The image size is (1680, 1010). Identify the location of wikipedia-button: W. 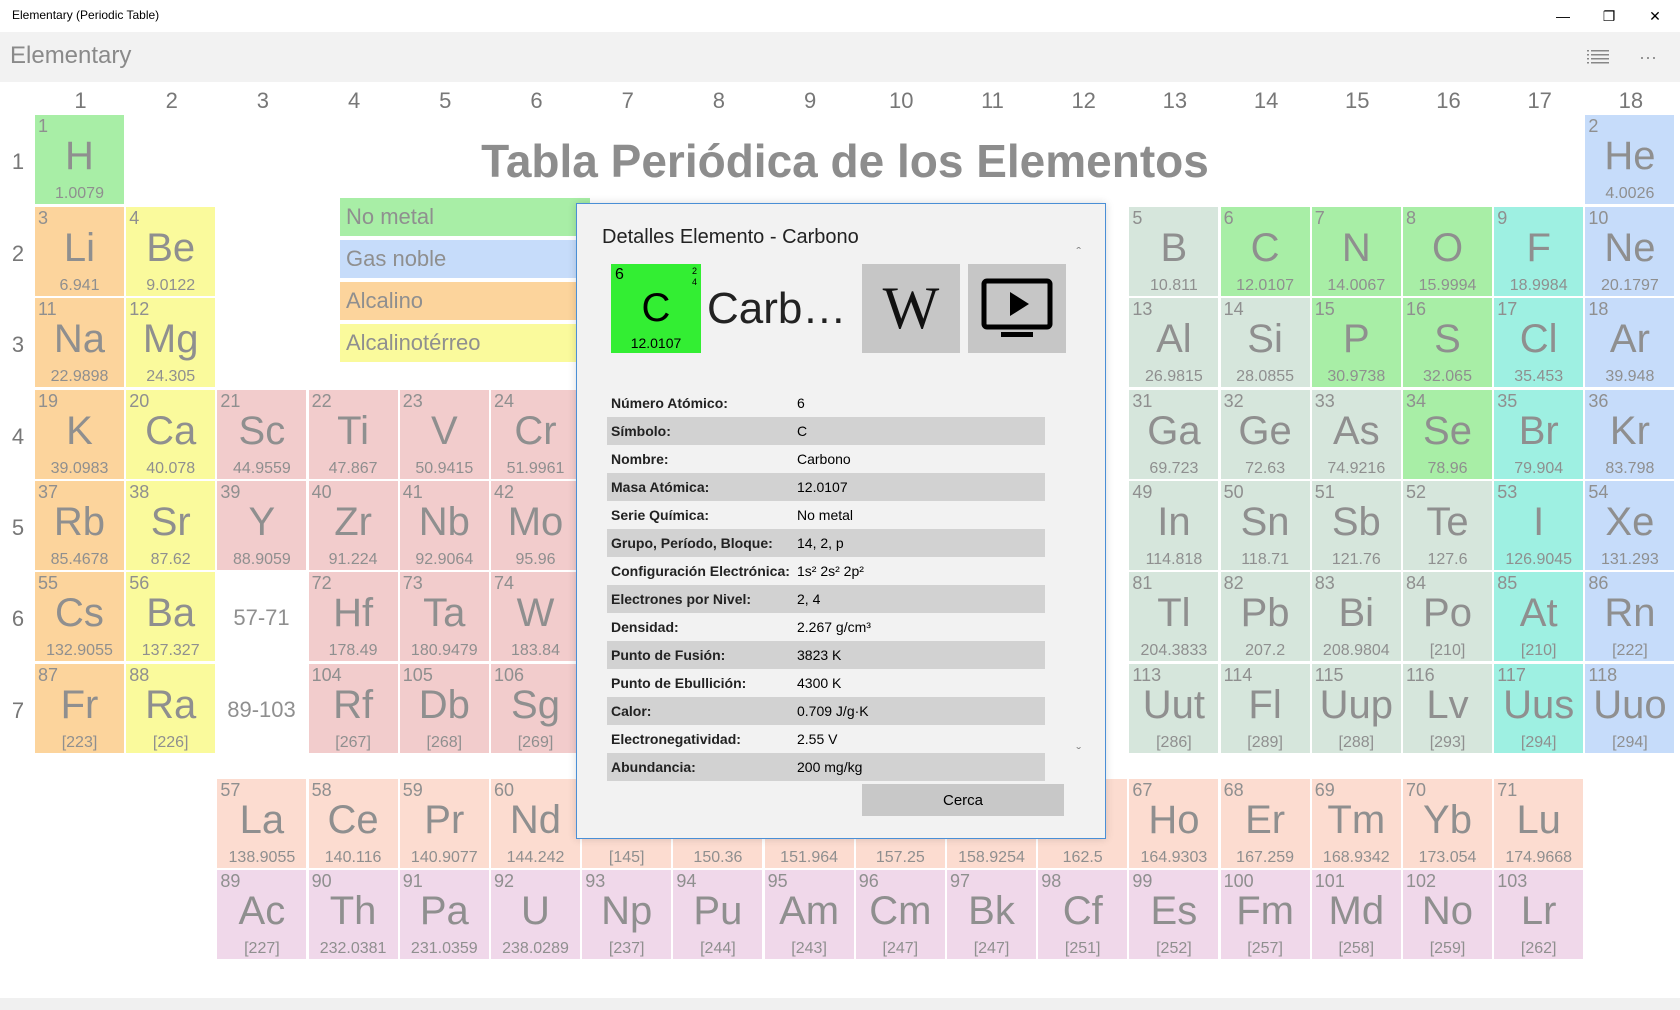
(911, 308).